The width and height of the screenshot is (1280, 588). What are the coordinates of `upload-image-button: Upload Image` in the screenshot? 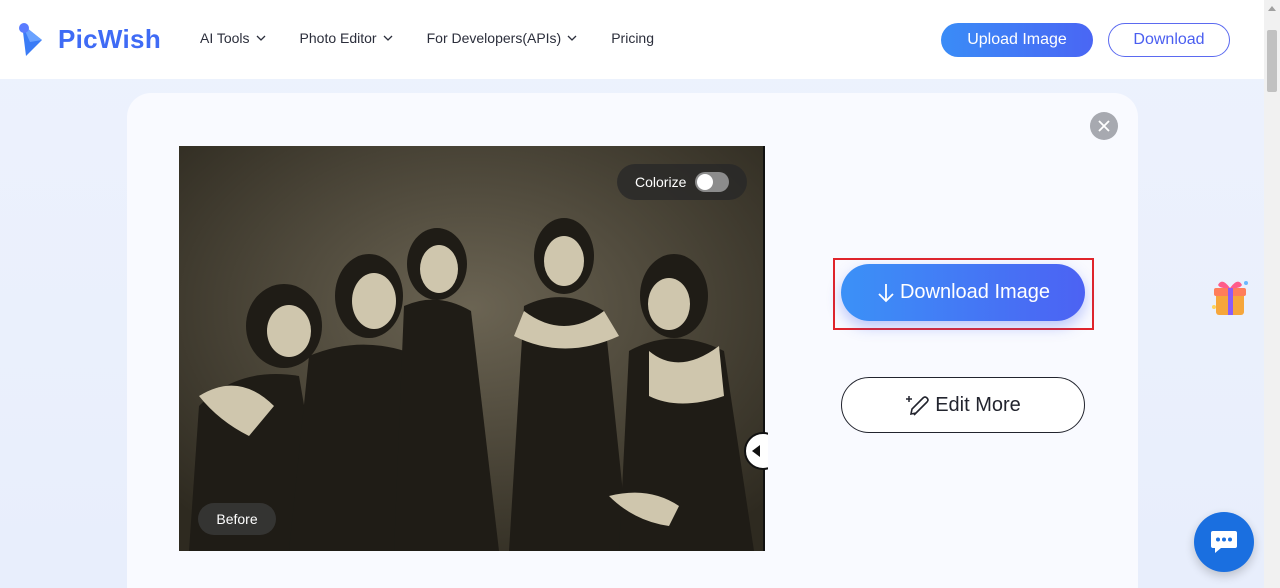 It's located at (1017, 40).